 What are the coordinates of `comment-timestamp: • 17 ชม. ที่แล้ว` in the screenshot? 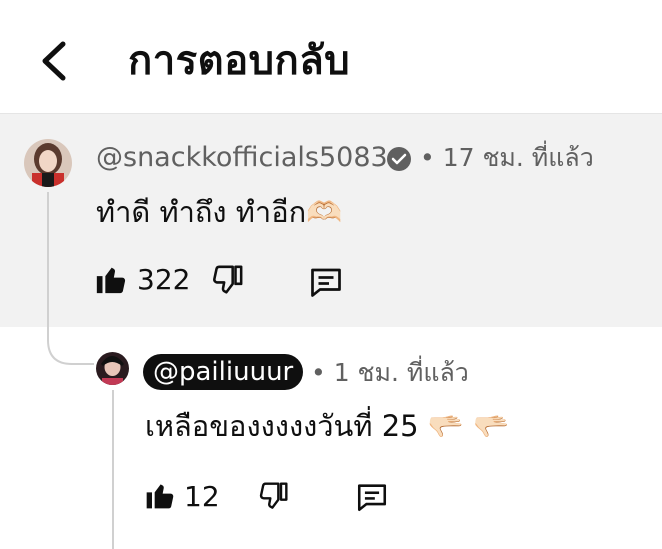 It's located at (507, 157).